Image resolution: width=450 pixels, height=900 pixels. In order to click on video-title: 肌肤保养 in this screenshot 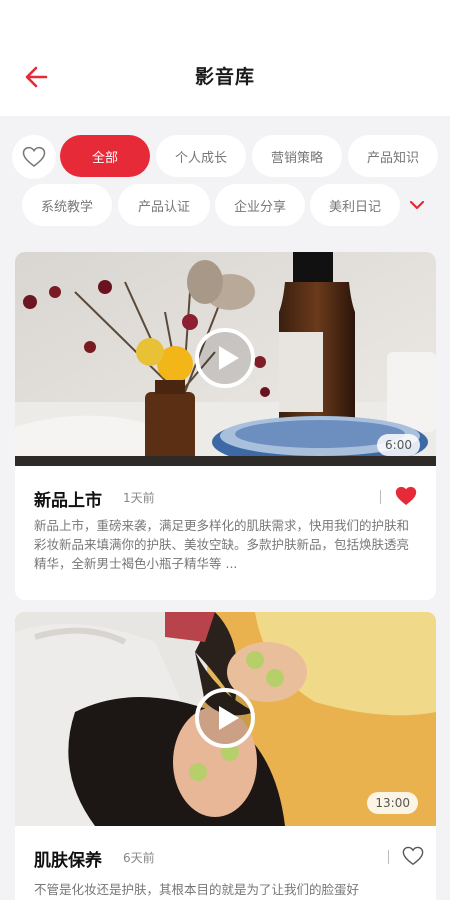, I will do `click(68, 861)`.